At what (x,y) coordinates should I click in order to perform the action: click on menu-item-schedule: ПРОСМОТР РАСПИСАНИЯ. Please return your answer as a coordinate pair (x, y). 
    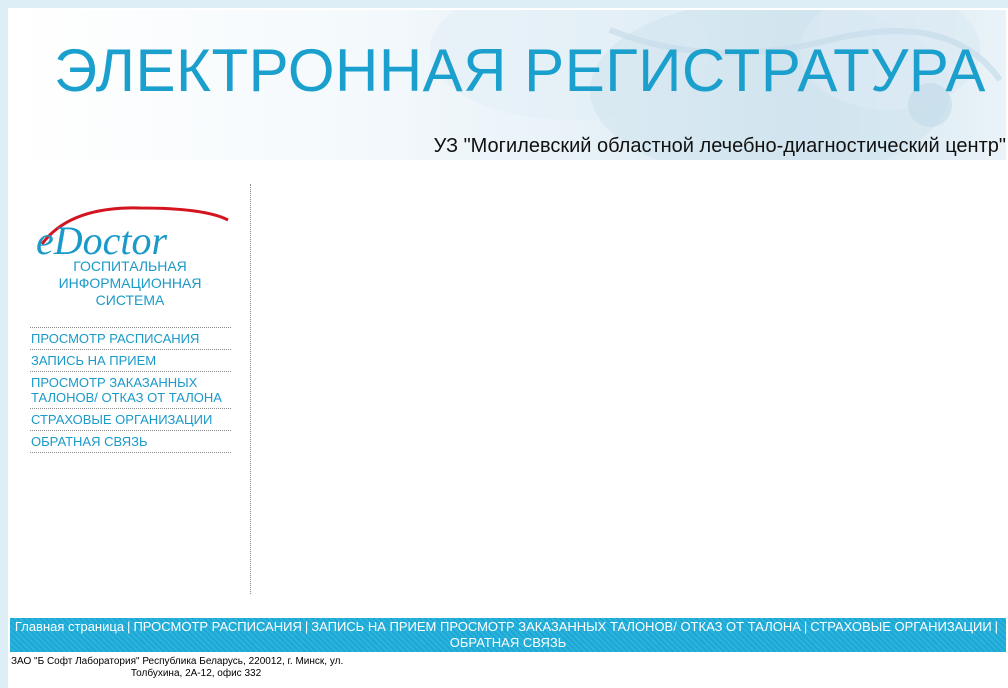
    Looking at the image, I should click on (130, 339).